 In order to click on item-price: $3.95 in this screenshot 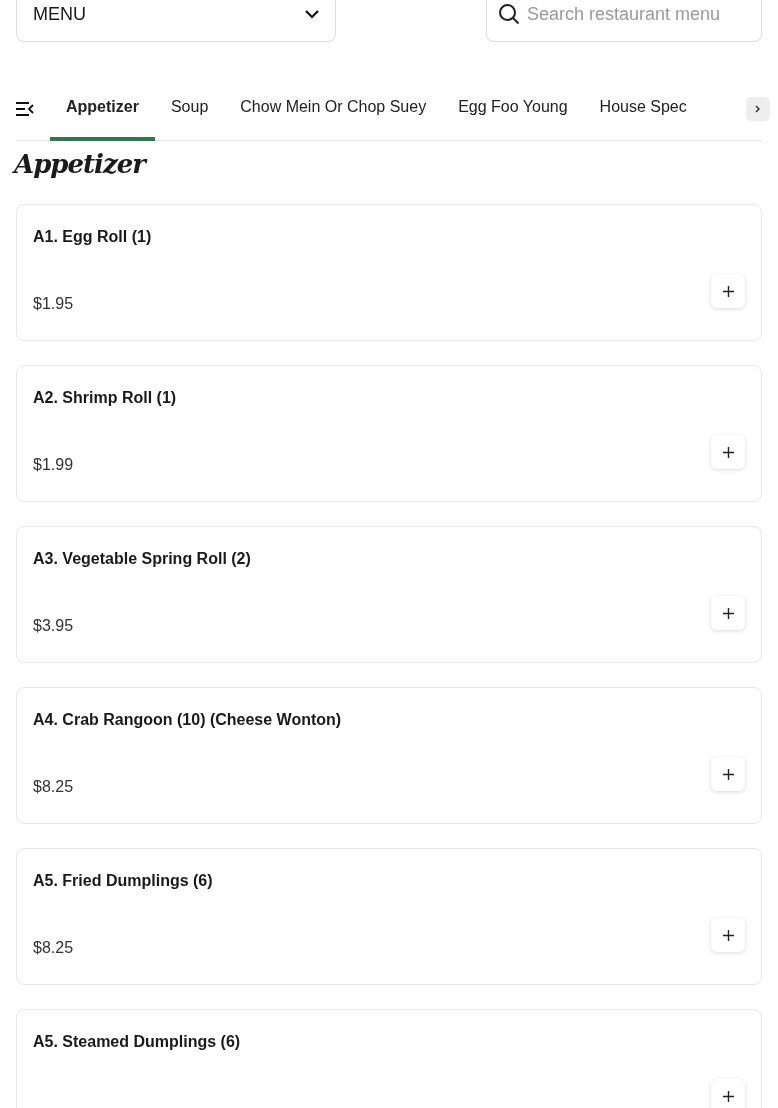, I will do `click(53, 626)`.